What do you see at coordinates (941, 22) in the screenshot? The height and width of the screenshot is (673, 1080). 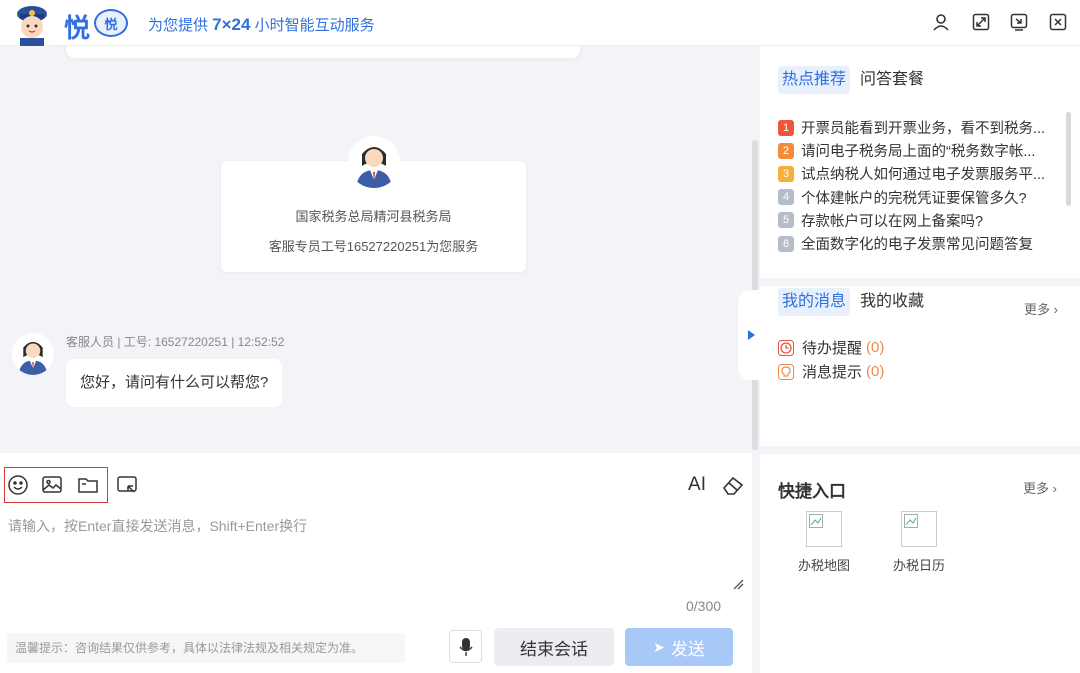 I see `user-icon` at bounding box center [941, 22].